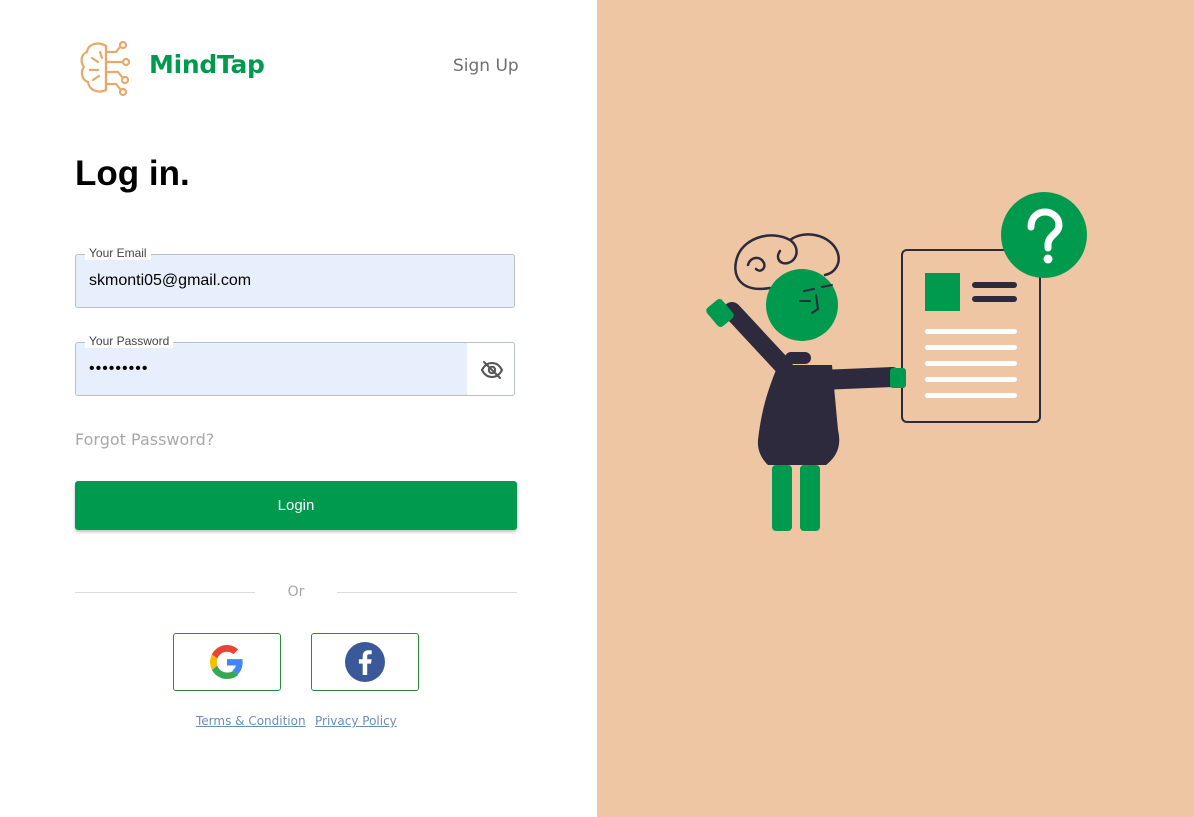 Image resolution: width=1194 pixels, height=817 pixels. Describe the element at coordinates (427, 592) in the screenshot. I see `divider-right` at that location.